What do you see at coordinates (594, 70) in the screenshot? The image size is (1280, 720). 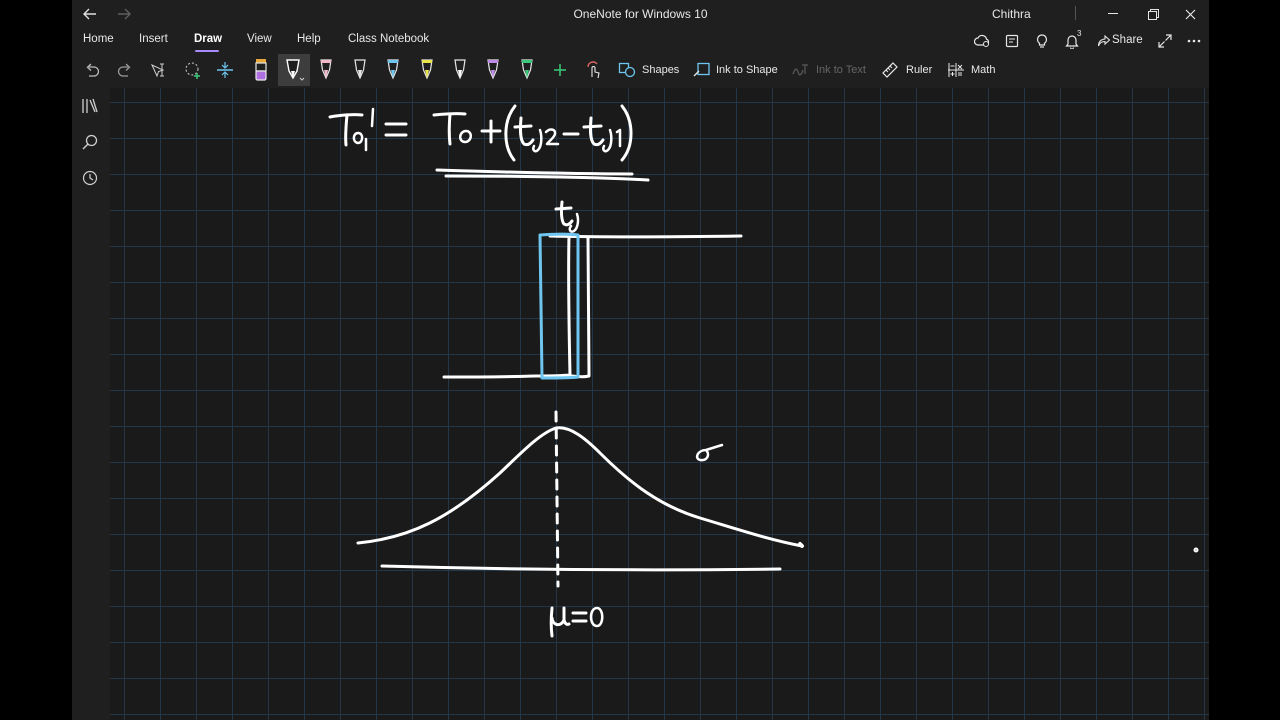 I see `touch-draw-icon` at bounding box center [594, 70].